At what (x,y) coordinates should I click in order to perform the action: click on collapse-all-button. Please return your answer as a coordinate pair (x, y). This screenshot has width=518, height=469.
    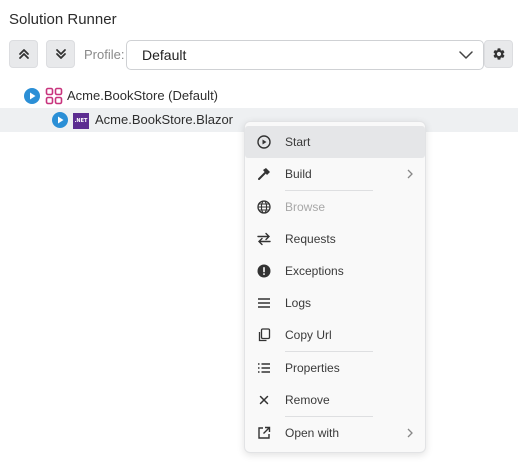
    Looking at the image, I should click on (23, 54).